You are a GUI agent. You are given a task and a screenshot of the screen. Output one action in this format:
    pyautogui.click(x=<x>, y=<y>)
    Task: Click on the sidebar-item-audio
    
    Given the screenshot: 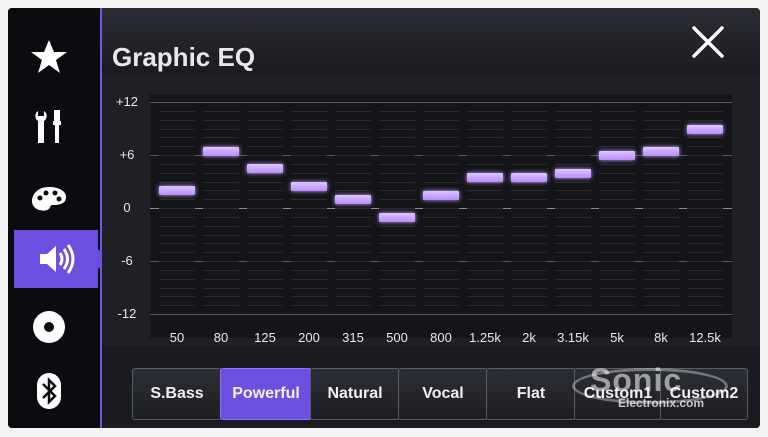 What is the action you would take?
    pyautogui.click(x=56, y=259)
    